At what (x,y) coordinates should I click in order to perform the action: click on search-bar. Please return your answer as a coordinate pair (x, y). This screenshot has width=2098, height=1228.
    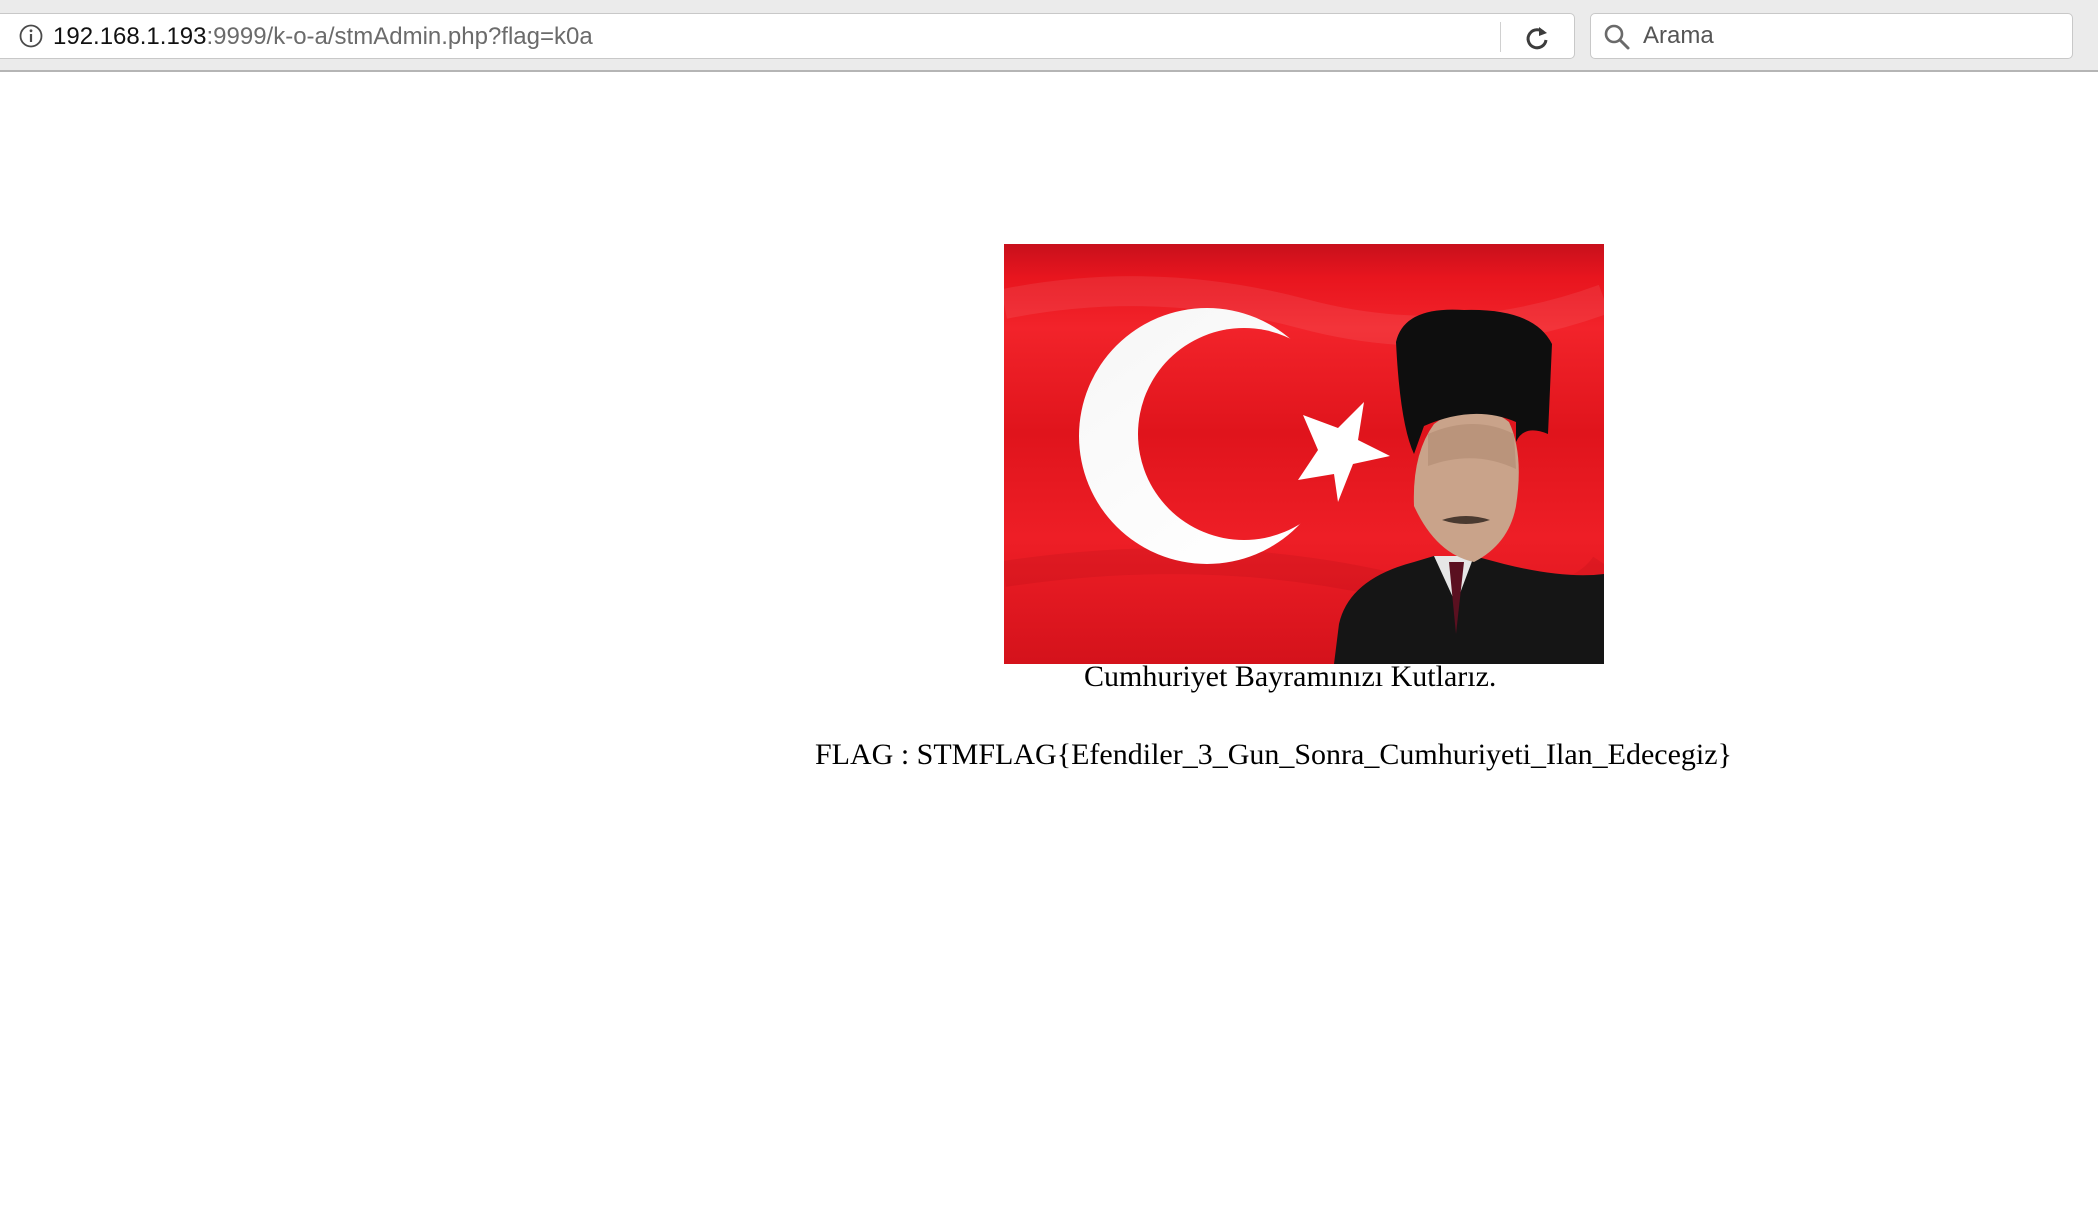
    Looking at the image, I should click on (1831, 36).